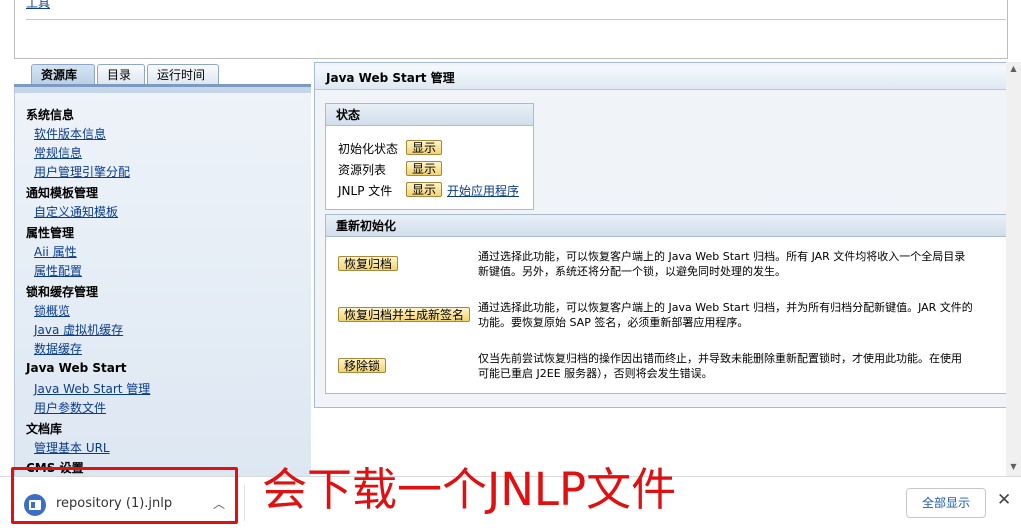 The width and height of the screenshot is (1021, 528). Describe the element at coordinates (946, 503) in the screenshot. I see `show-all-button: 全部显示` at that location.